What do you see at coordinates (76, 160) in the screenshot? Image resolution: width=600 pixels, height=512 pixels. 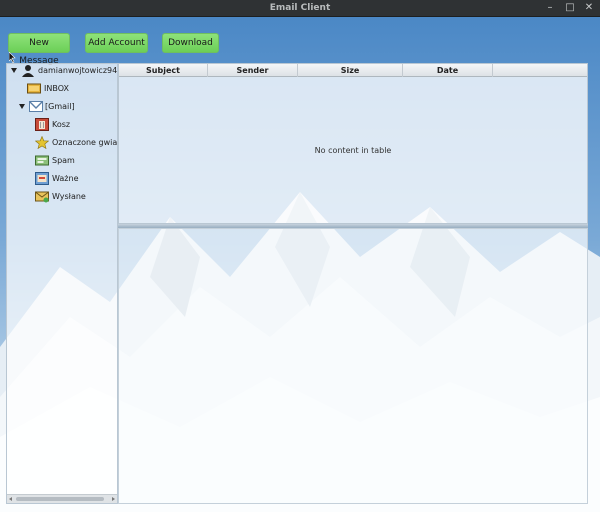 I see `tree-folder-spam: Spam` at bounding box center [76, 160].